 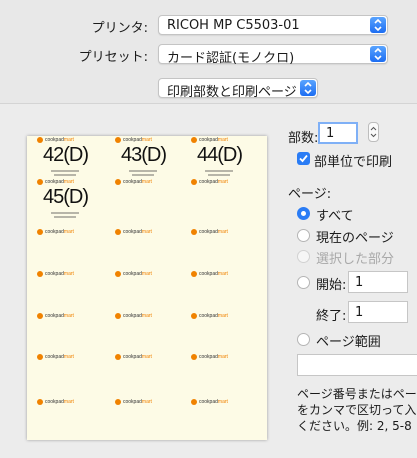 What do you see at coordinates (335, 216) in the screenshot?
I see `pages-all-label: すべて` at bounding box center [335, 216].